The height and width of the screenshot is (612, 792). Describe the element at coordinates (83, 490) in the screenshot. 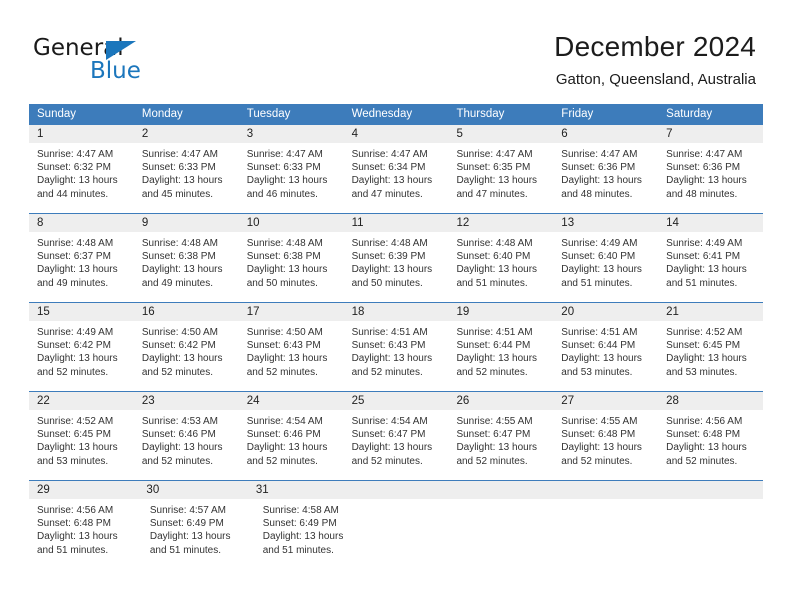

I see `day-number: 29` at that location.